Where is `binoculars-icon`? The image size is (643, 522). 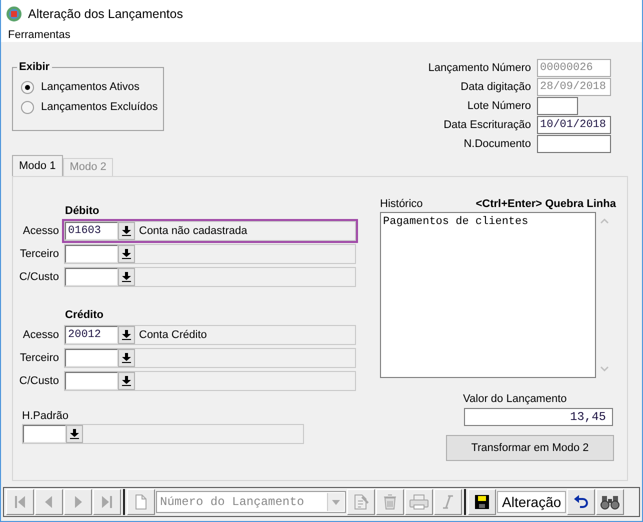 binoculars-icon is located at coordinates (610, 502).